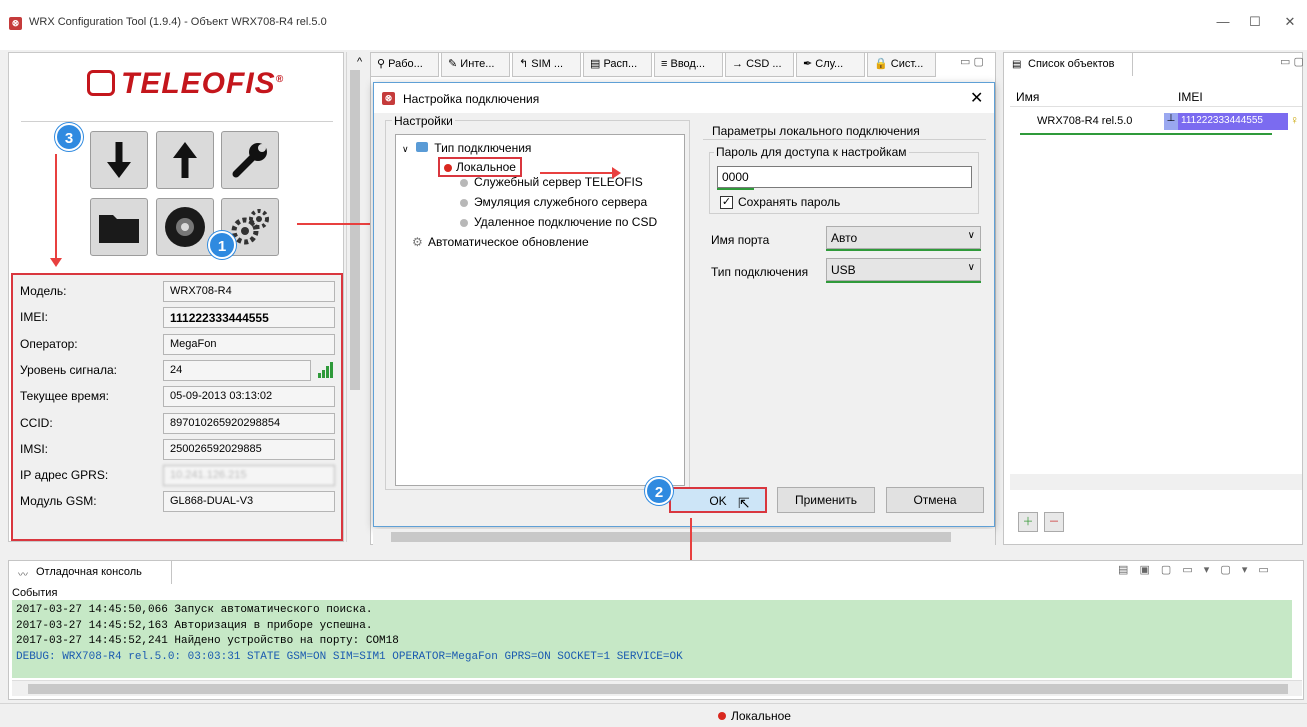 The height and width of the screenshot is (727, 1307). I want to click on read-config-button, so click(119, 160).